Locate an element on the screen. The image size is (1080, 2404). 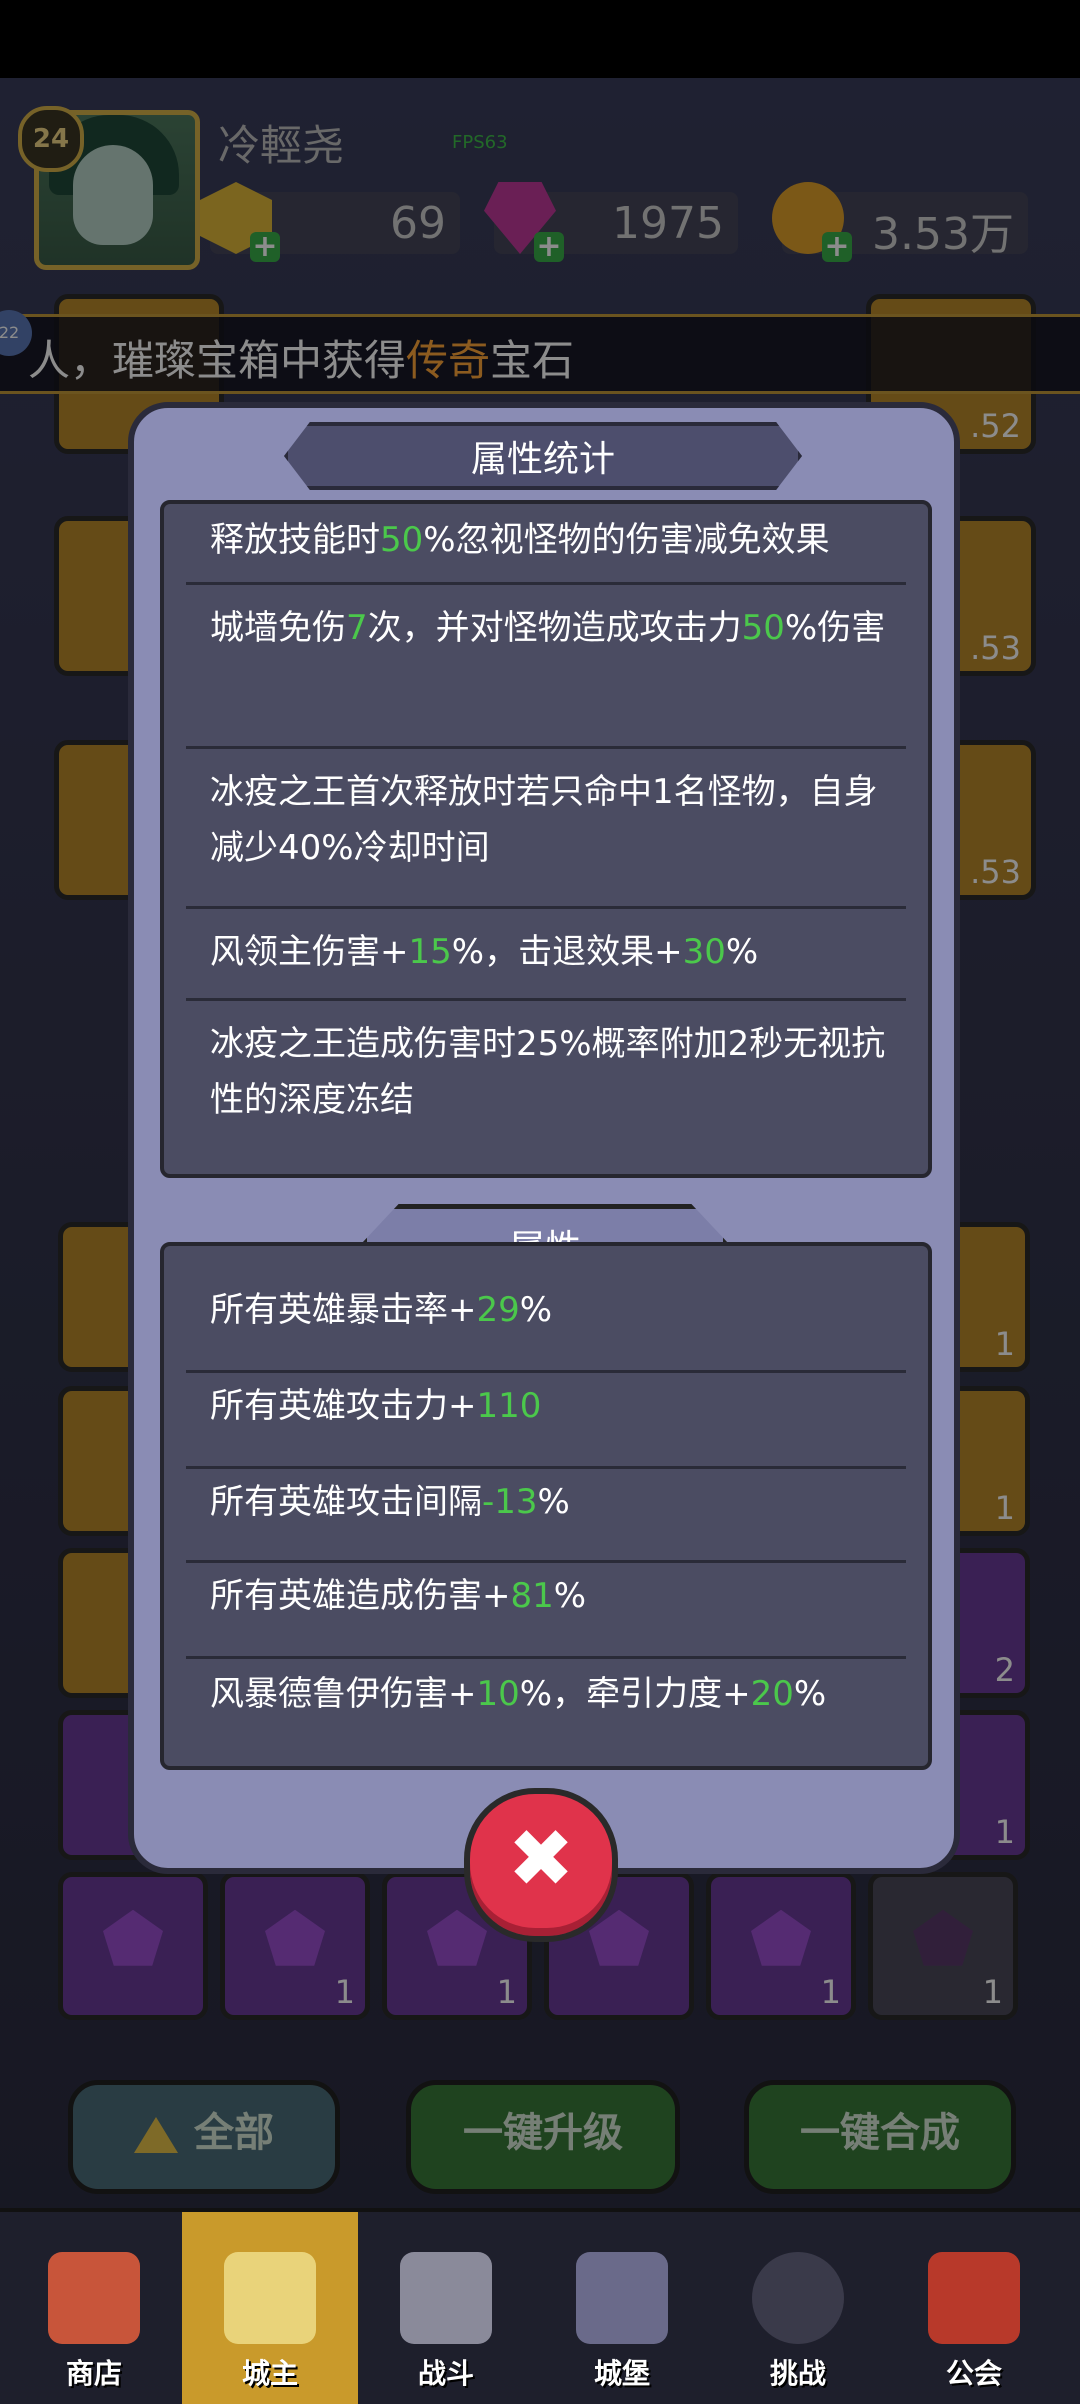
attribute-line: 所有英雄攻击力+110 is located at coordinates (556, 1406).